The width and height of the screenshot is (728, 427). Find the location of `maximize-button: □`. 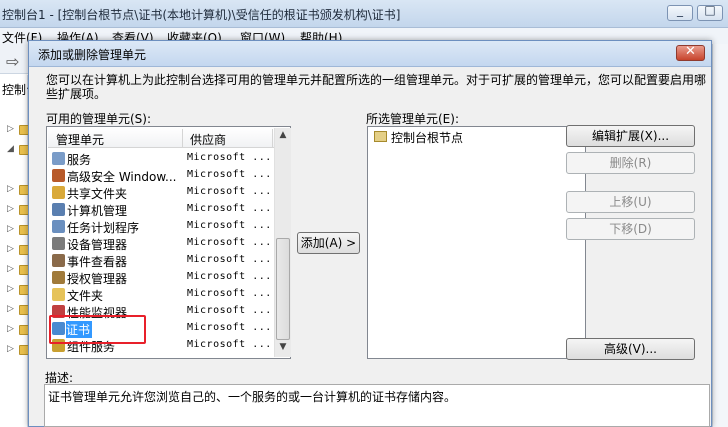

maximize-button: □ is located at coordinates (710, 12).